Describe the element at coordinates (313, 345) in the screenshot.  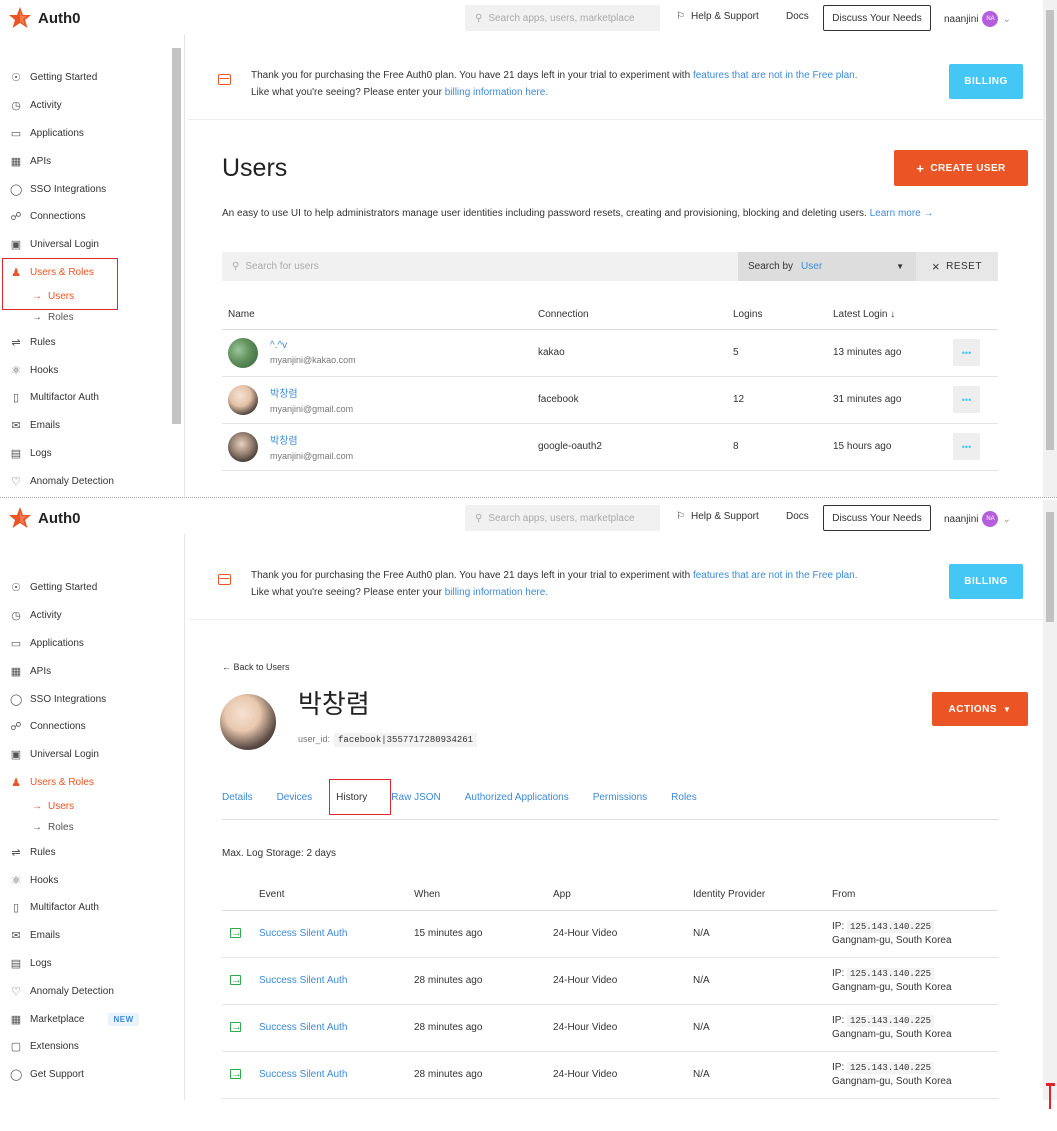
I see `user-name-link: ^.^v` at that location.